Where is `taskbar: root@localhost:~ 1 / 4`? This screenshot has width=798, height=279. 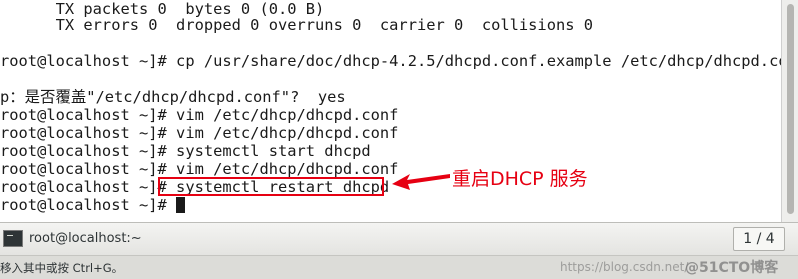 taskbar: root@localhost:~ 1 / 4 is located at coordinates (399, 238).